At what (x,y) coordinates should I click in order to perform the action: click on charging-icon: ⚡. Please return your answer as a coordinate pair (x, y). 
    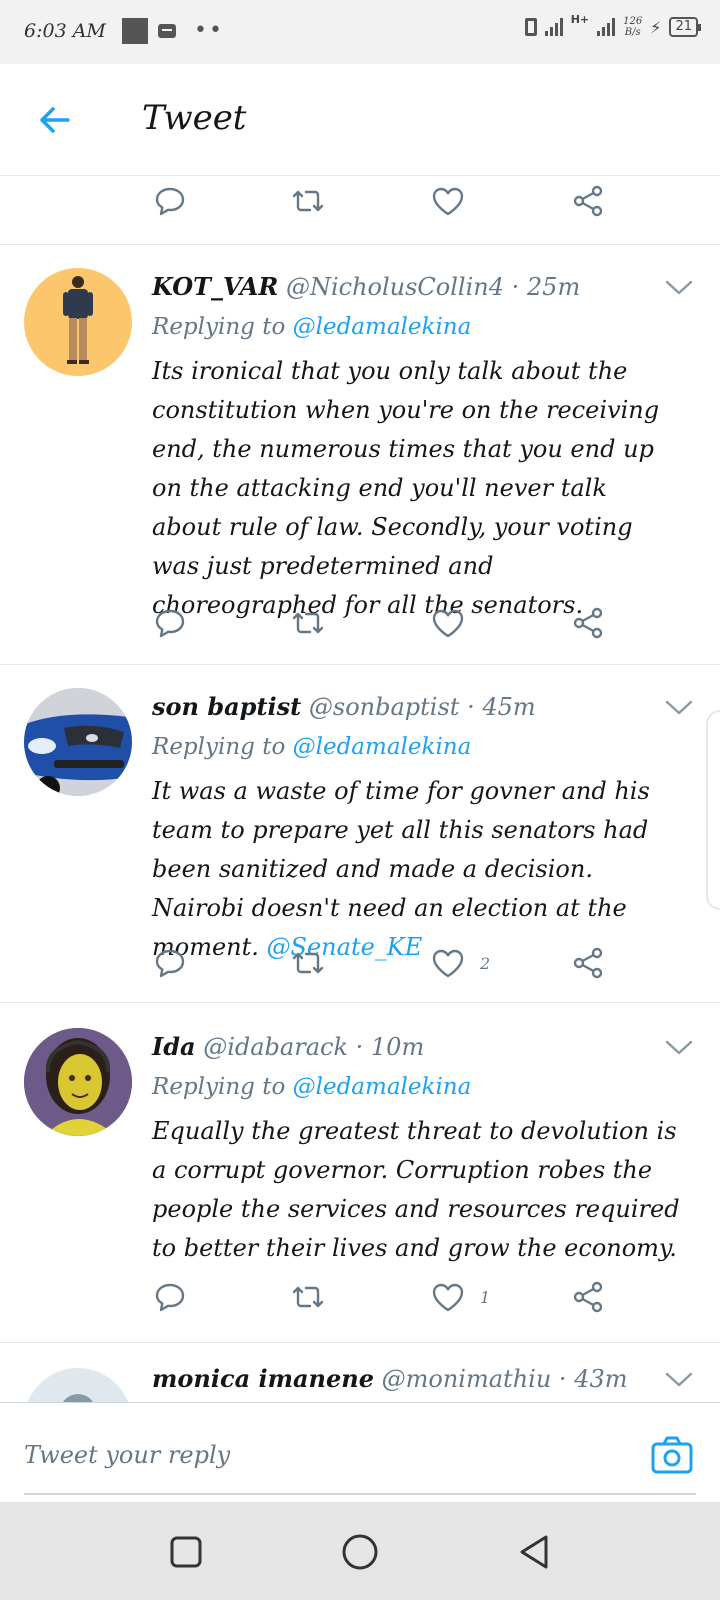
    Looking at the image, I should click on (656, 27).